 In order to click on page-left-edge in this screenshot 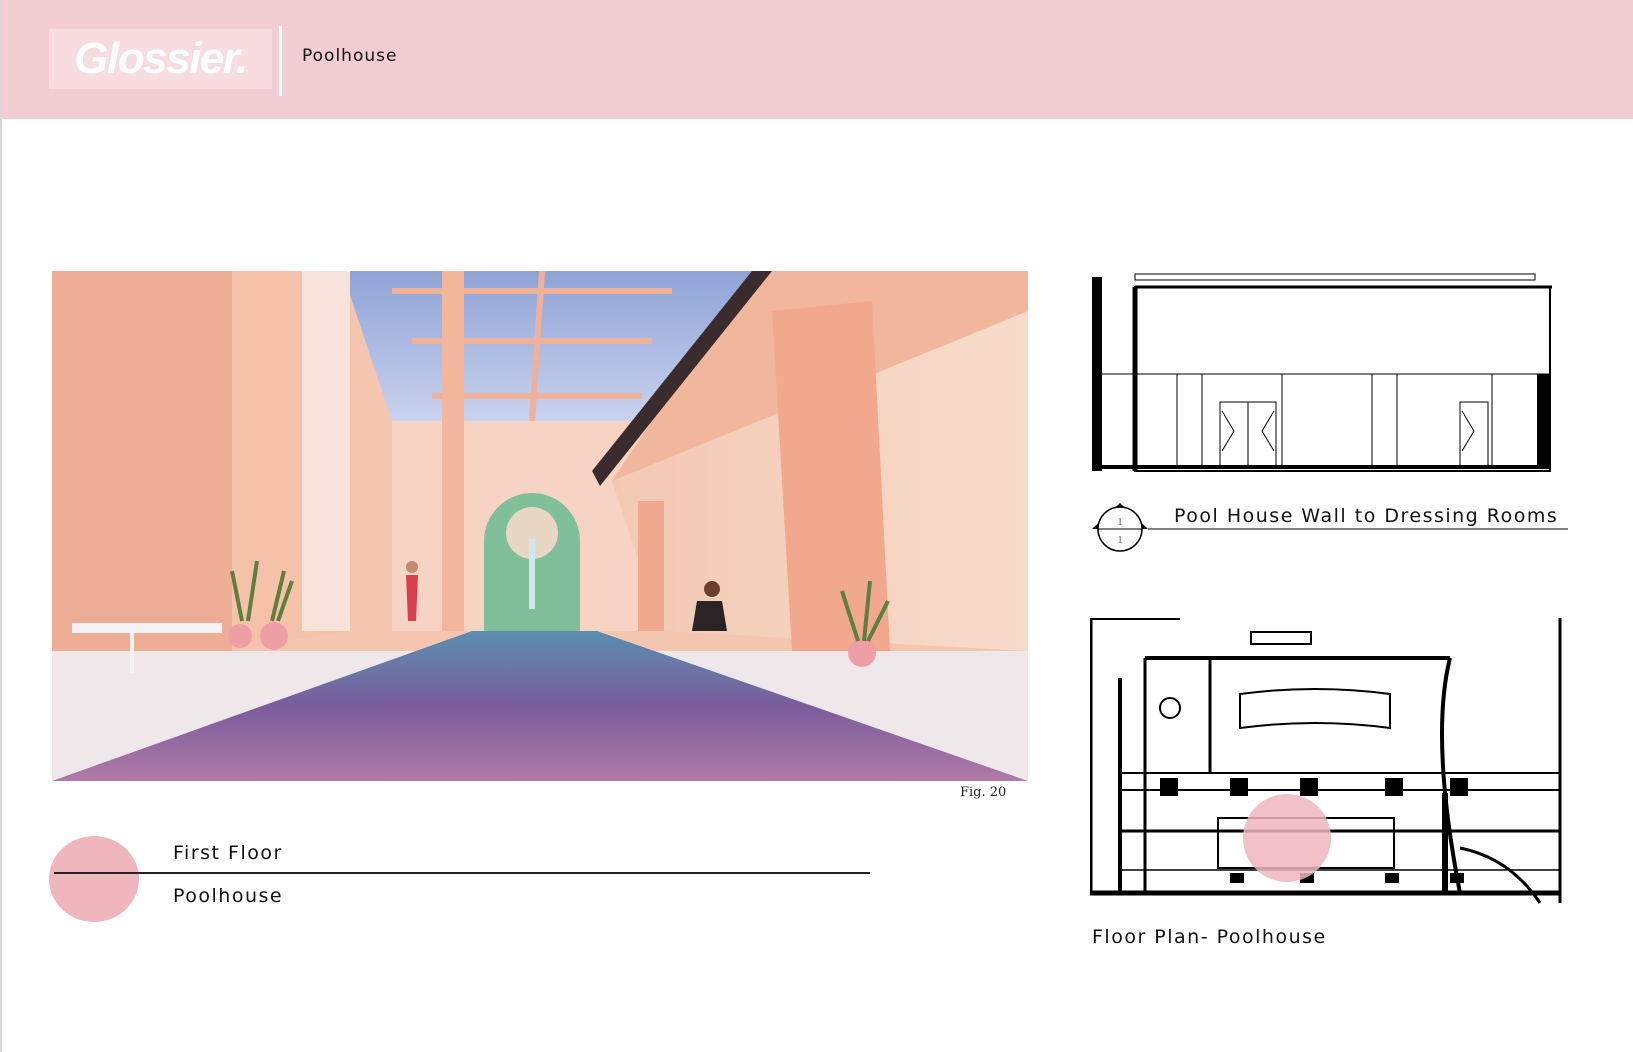, I will do `click(1, 526)`.